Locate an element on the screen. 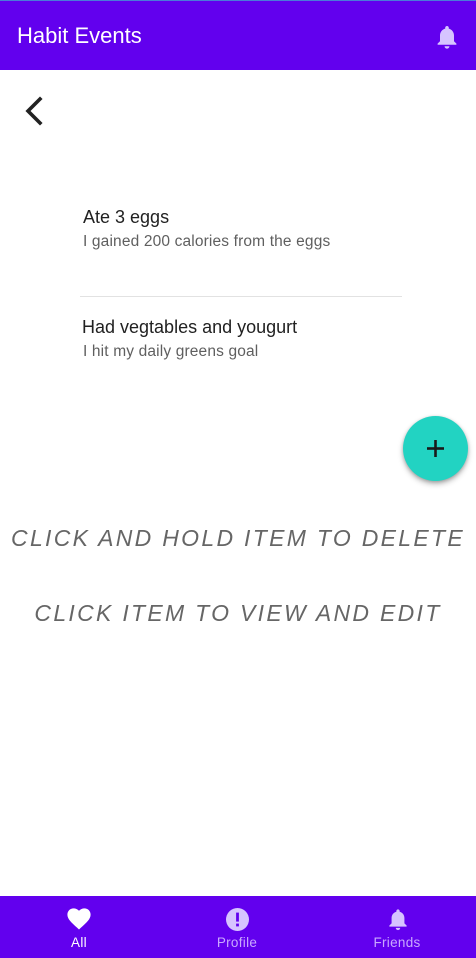 The height and width of the screenshot is (958, 476). plus-icon is located at coordinates (435, 448).